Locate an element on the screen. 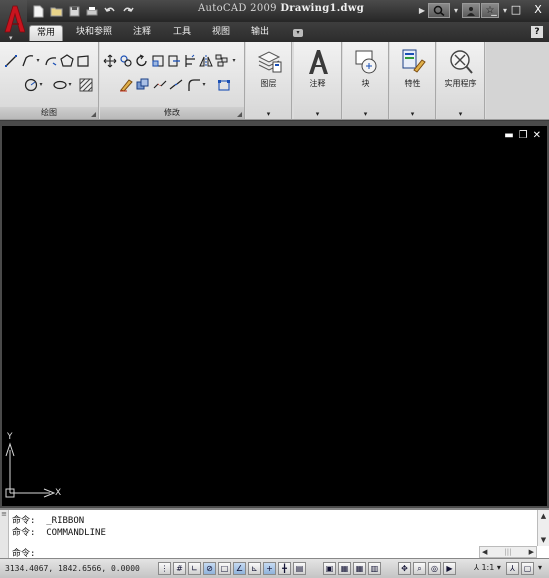 Image resolution: width=549 pixels, height=578 pixels. zoom-icon: ⌕ is located at coordinates (419, 568).